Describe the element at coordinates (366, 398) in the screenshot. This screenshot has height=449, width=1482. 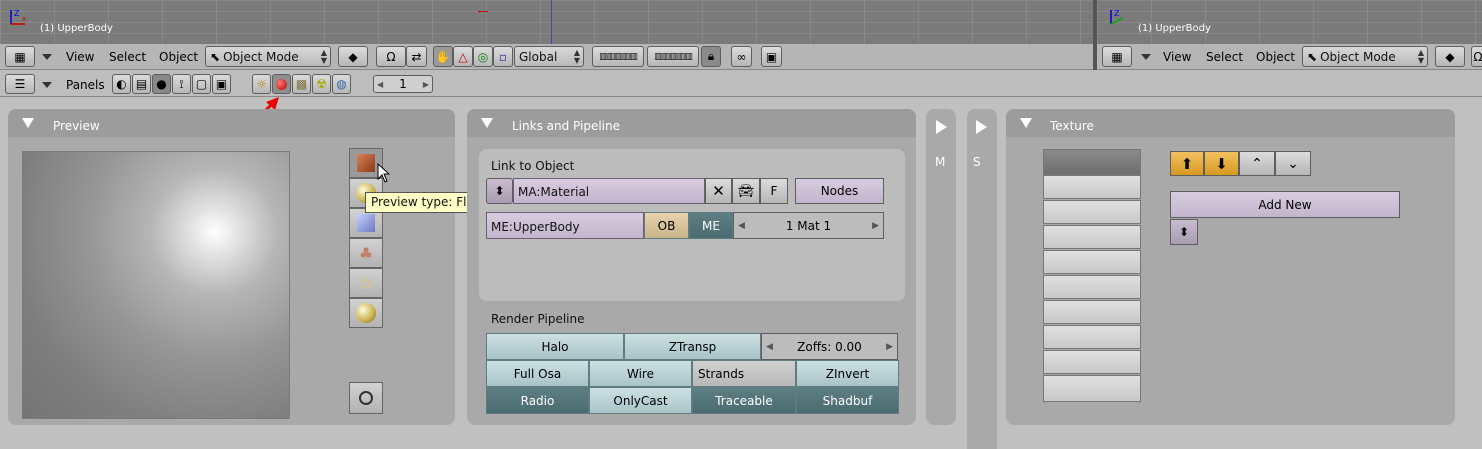
I see `preview-refresh-button` at that location.